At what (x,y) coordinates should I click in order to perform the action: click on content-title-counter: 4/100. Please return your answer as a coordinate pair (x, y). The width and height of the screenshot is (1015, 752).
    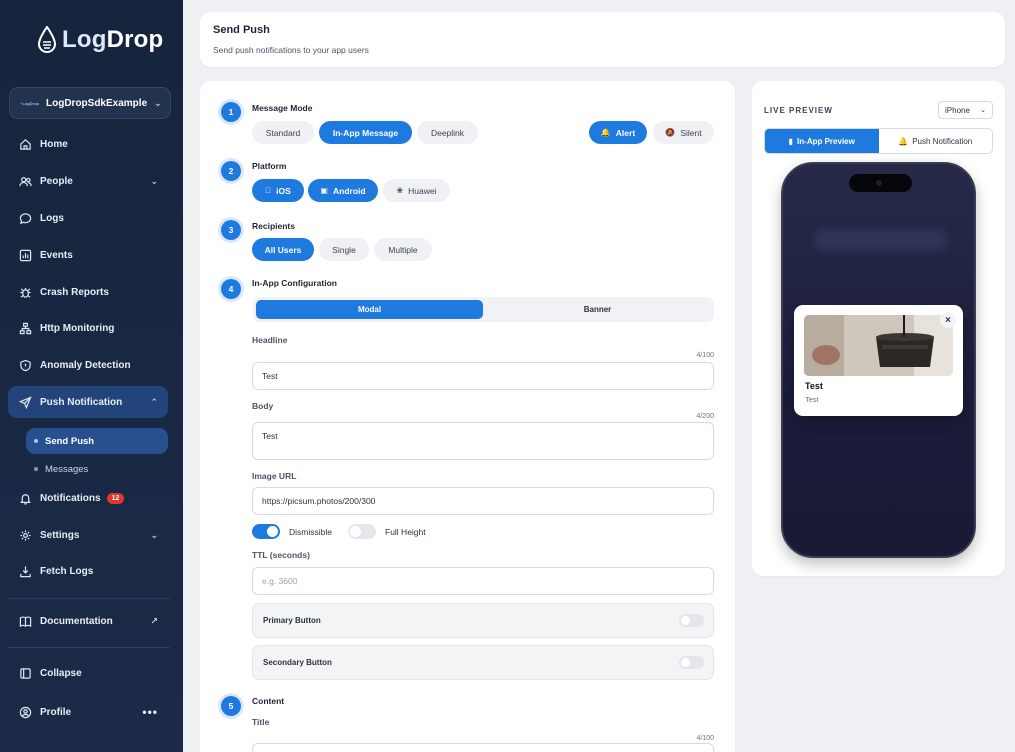
    Looking at the image, I should click on (705, 738).